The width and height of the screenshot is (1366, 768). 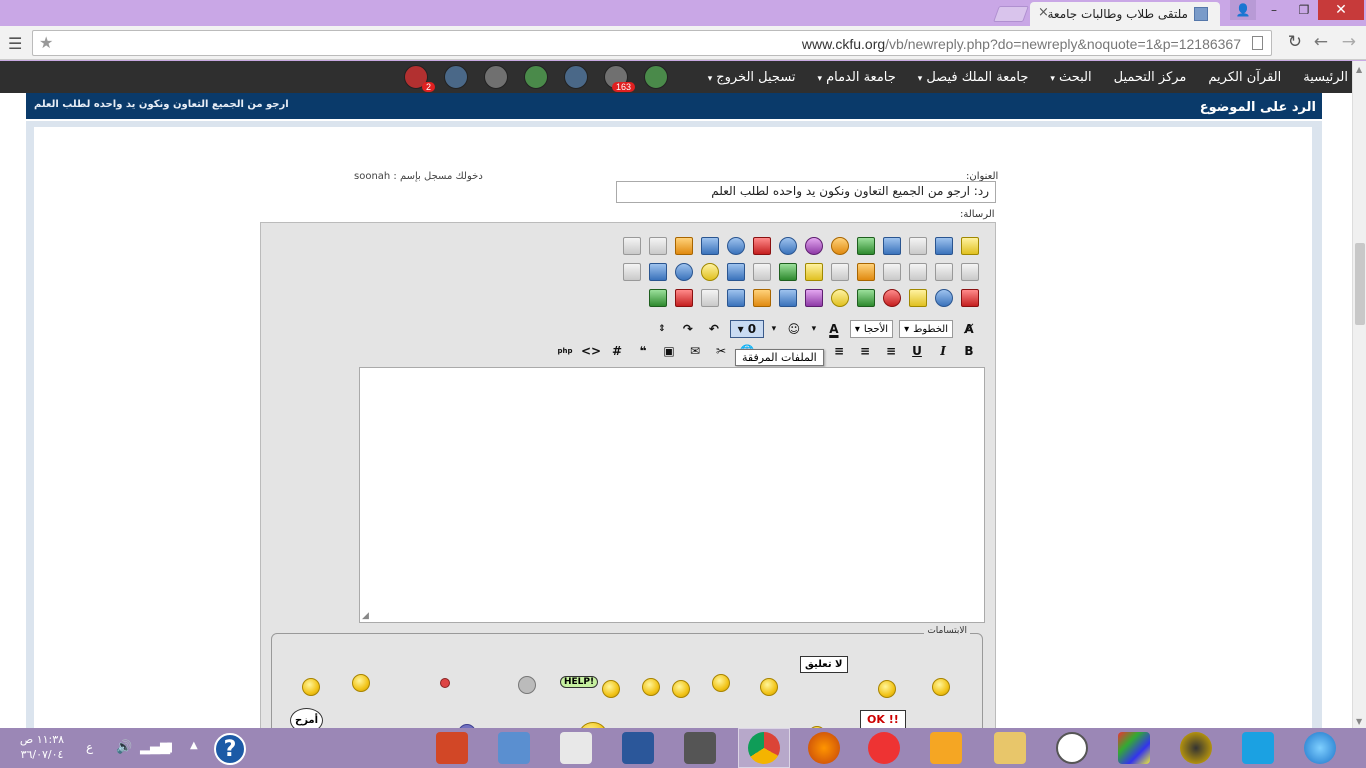 I want to click on internet-explorer-app-icon, so click(x=1320, y=748).